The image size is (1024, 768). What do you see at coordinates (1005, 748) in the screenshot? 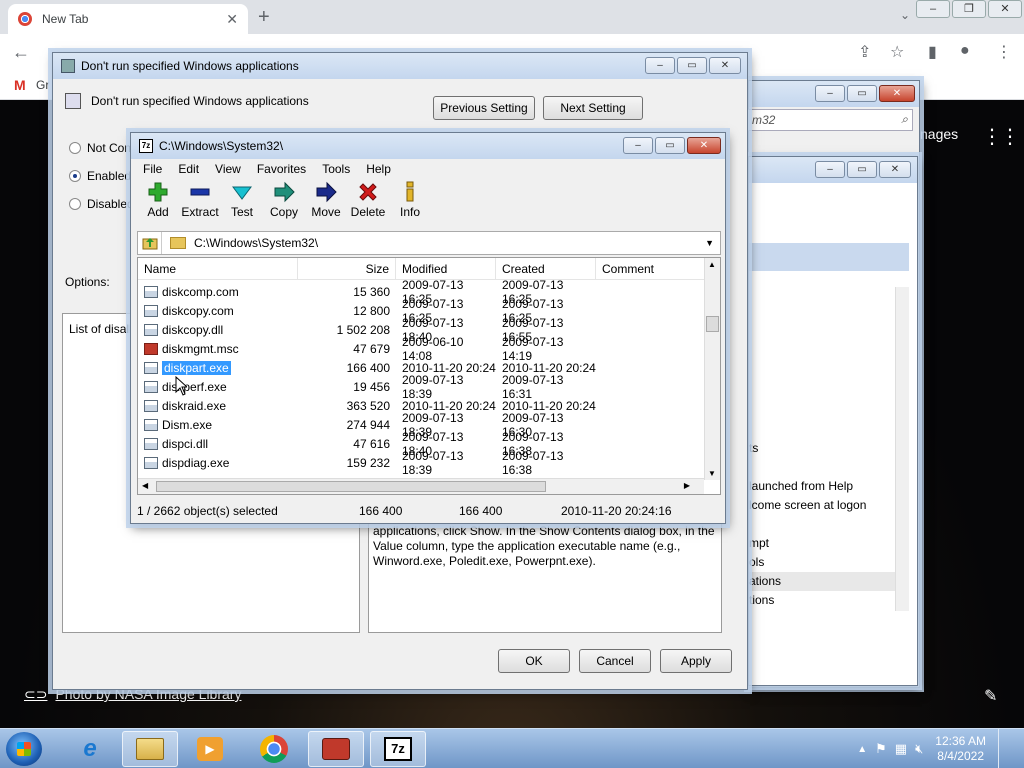
I see `show-desktop-button` at bounding box center [1005, 748].